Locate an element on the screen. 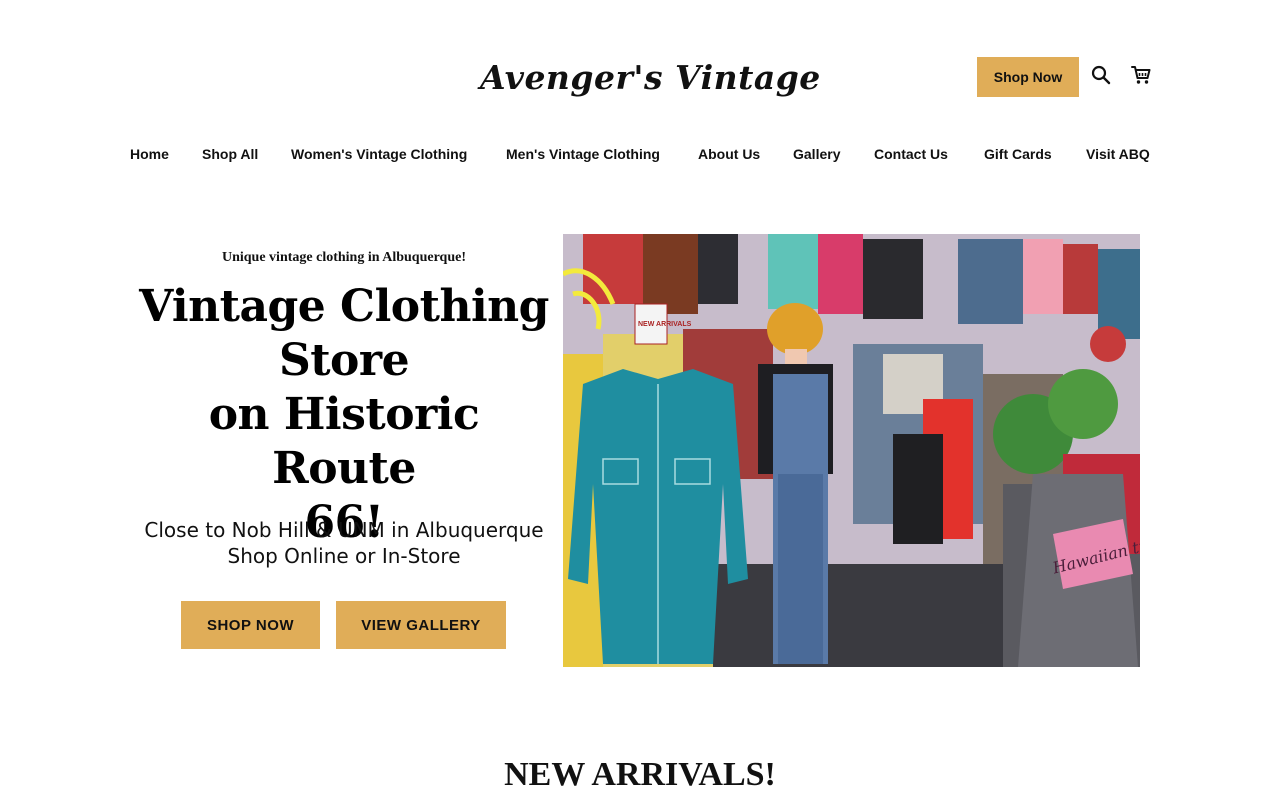  nav-item-mens-vintage: Men's Vintage Clothing is located at coordinates (583, 154).